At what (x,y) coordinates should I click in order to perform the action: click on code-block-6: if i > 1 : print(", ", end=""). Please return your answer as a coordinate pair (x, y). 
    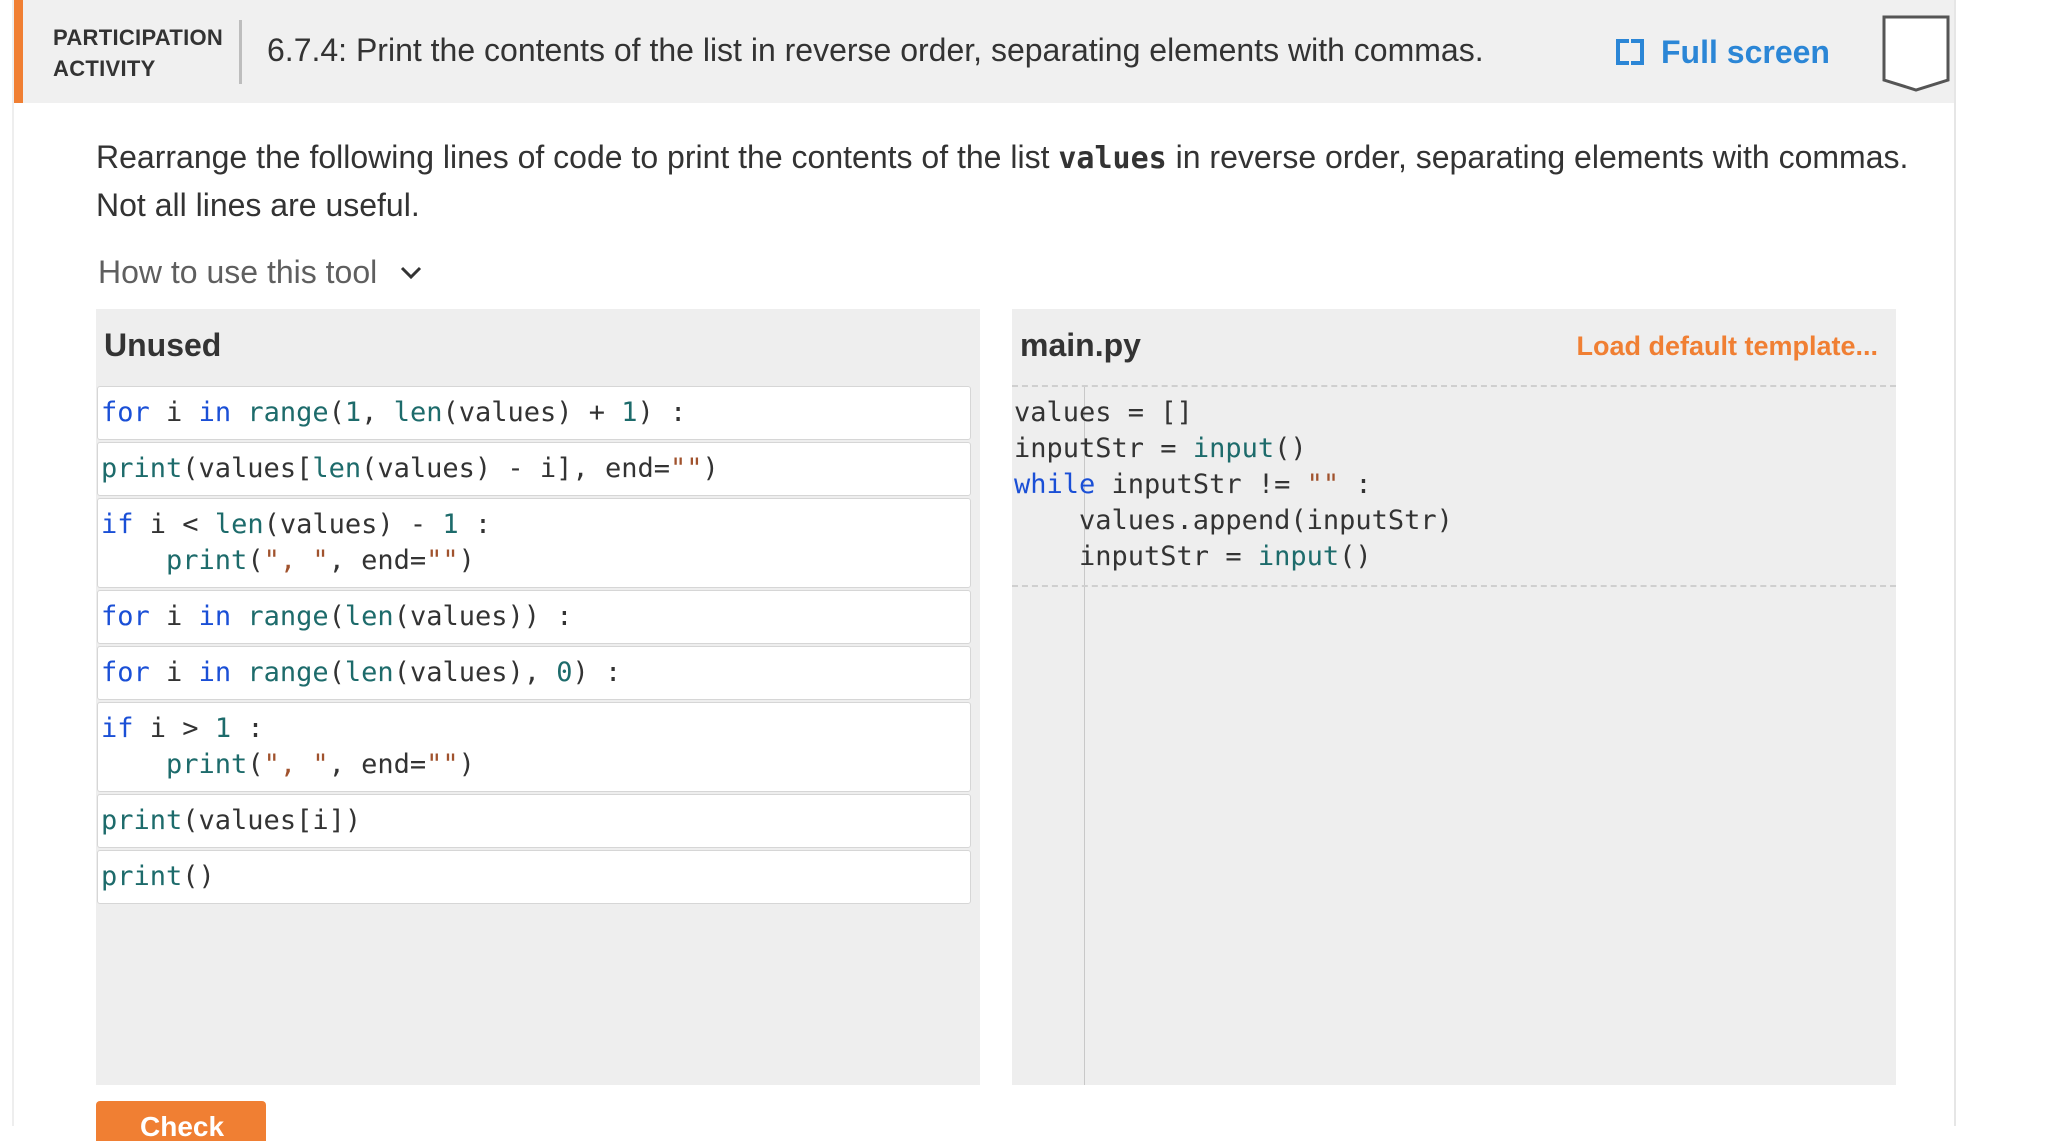
    Looking at the image, I should click on (534, 747).